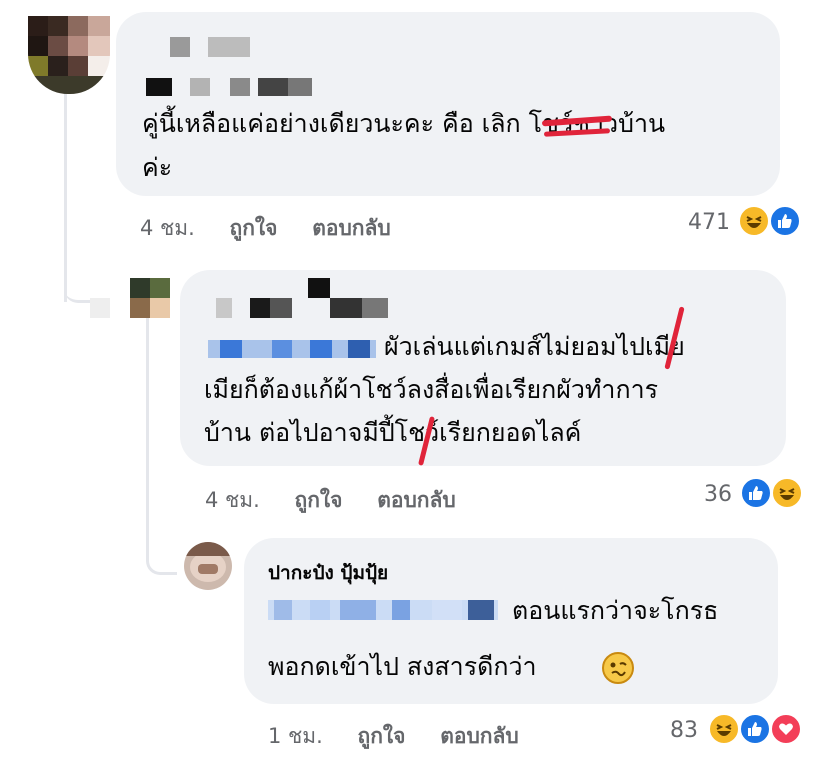 The height and width of the screenshot is (768, 828). Describe the element at coordinates (534, 346) in the screenshot. I see `comment-text-line-1: ผัวเล่นแต่เกมส์ไม่ยอมไปเมีย` at that location.